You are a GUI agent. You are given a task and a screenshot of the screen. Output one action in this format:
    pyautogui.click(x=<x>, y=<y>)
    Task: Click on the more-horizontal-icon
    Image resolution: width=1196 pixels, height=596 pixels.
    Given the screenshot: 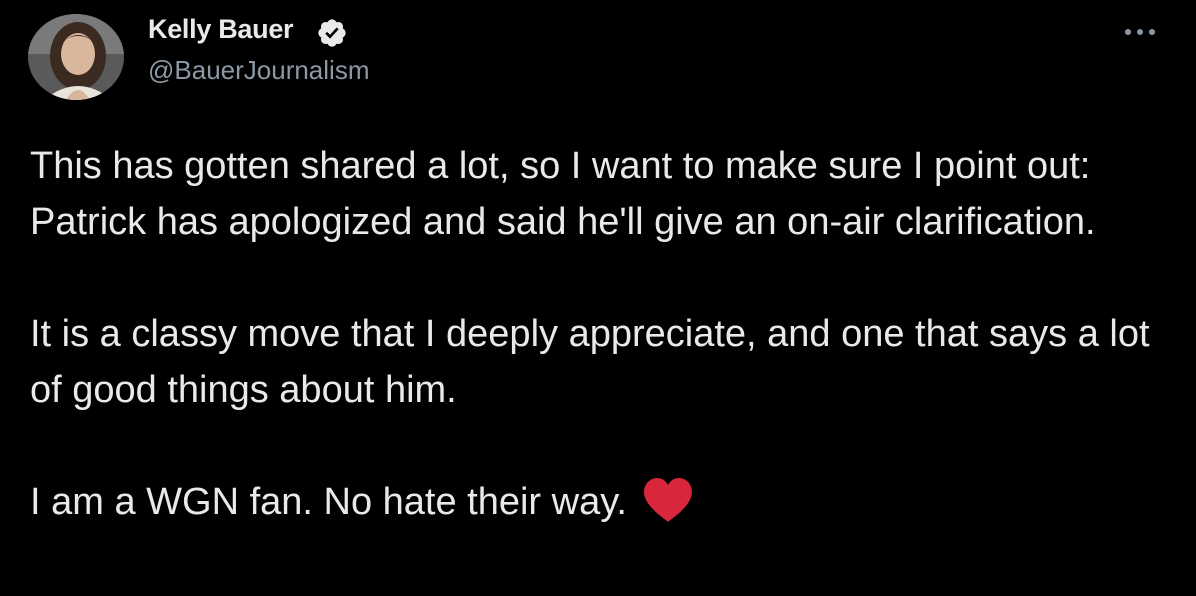 What is the action you would take?
    pyautogui.click(x=1140, y=32)
    